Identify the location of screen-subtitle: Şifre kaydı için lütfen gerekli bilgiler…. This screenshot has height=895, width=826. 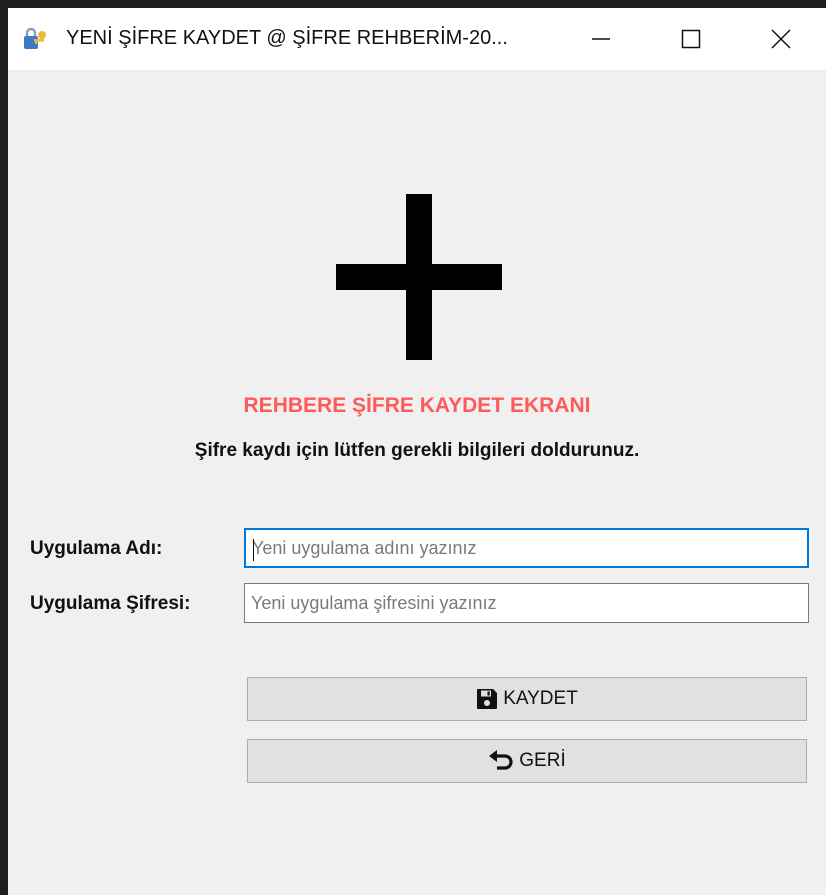
(417, 450).